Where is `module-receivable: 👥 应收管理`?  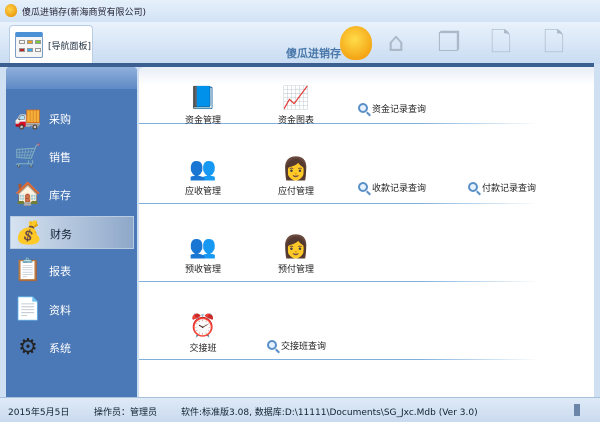
module-receivable: 👥 应收管理 is located at coordinates (203, 177).